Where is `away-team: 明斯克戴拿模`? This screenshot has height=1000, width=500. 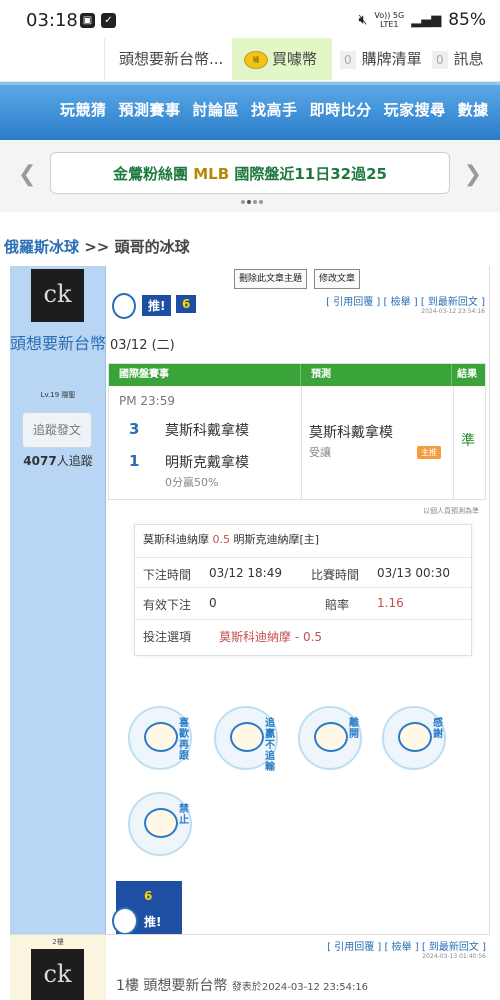
away-team: 明斯克戴拿模 is located at coordinates (207, 463).